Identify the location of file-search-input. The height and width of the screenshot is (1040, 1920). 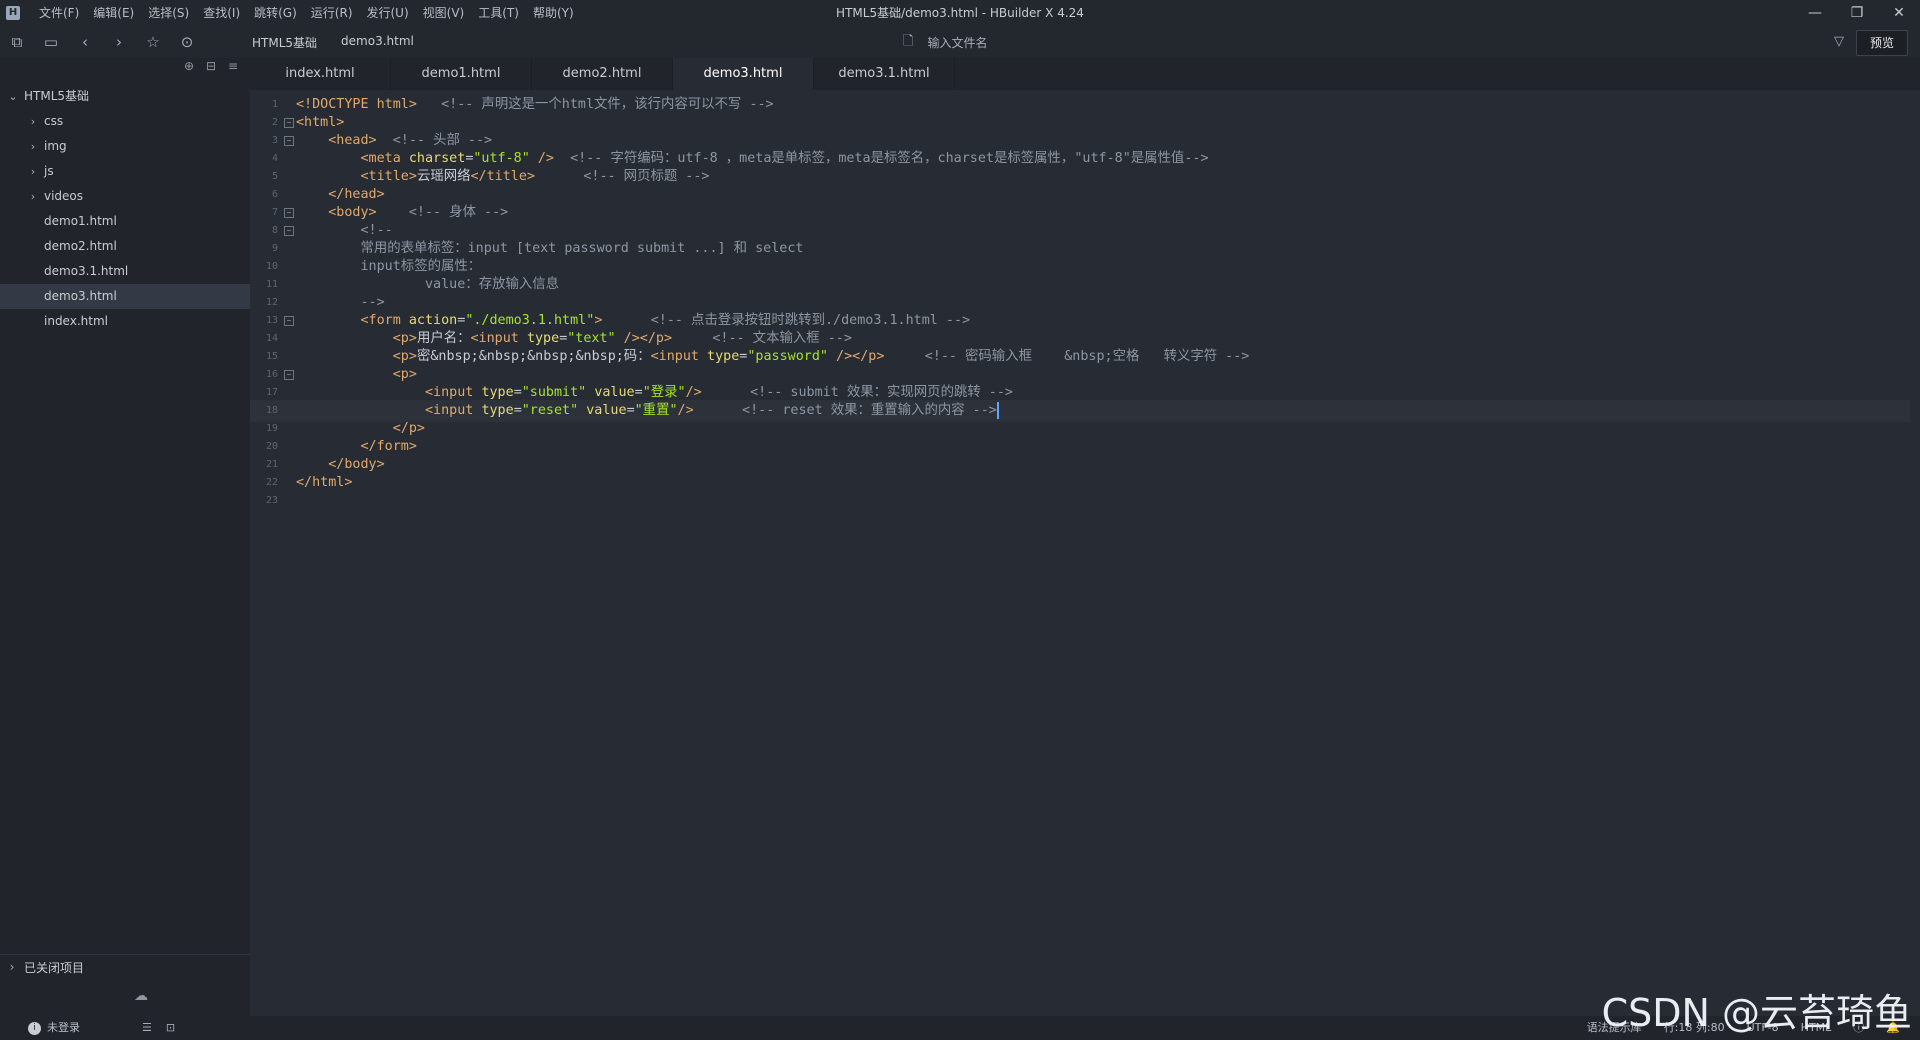
(1027, 43).